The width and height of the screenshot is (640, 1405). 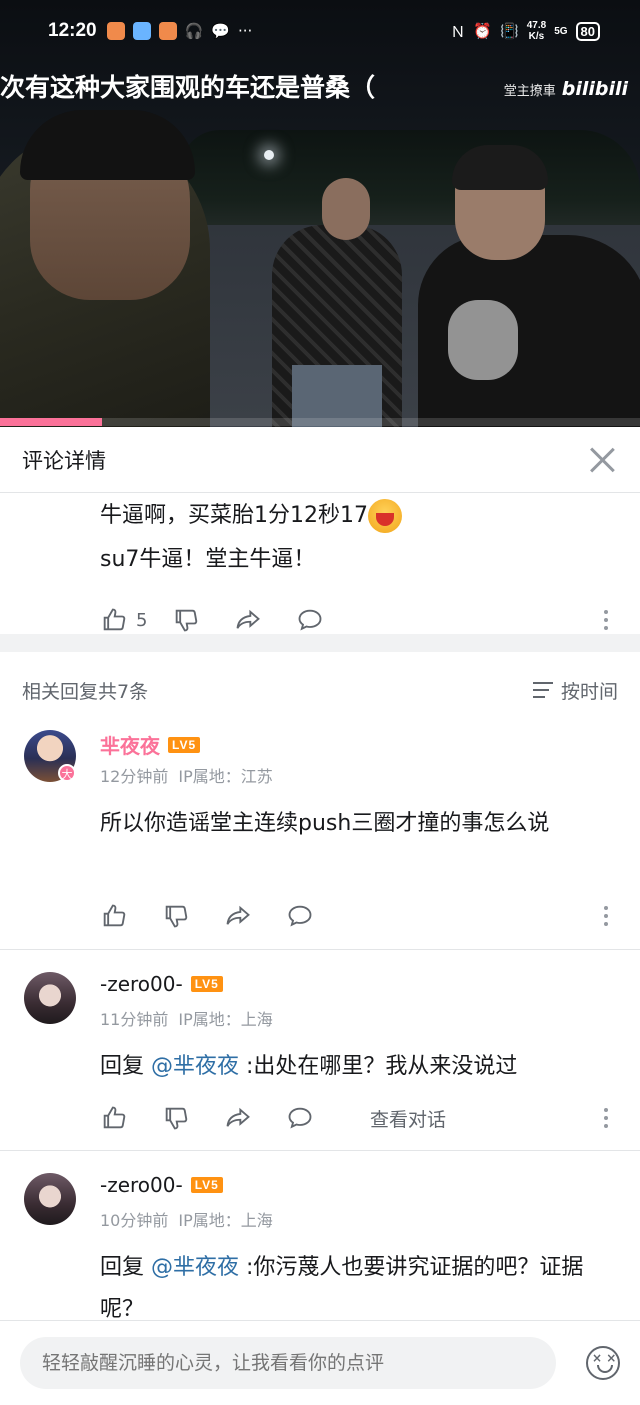 I want to click on emoji-icon, so click(x=603, y=1363).